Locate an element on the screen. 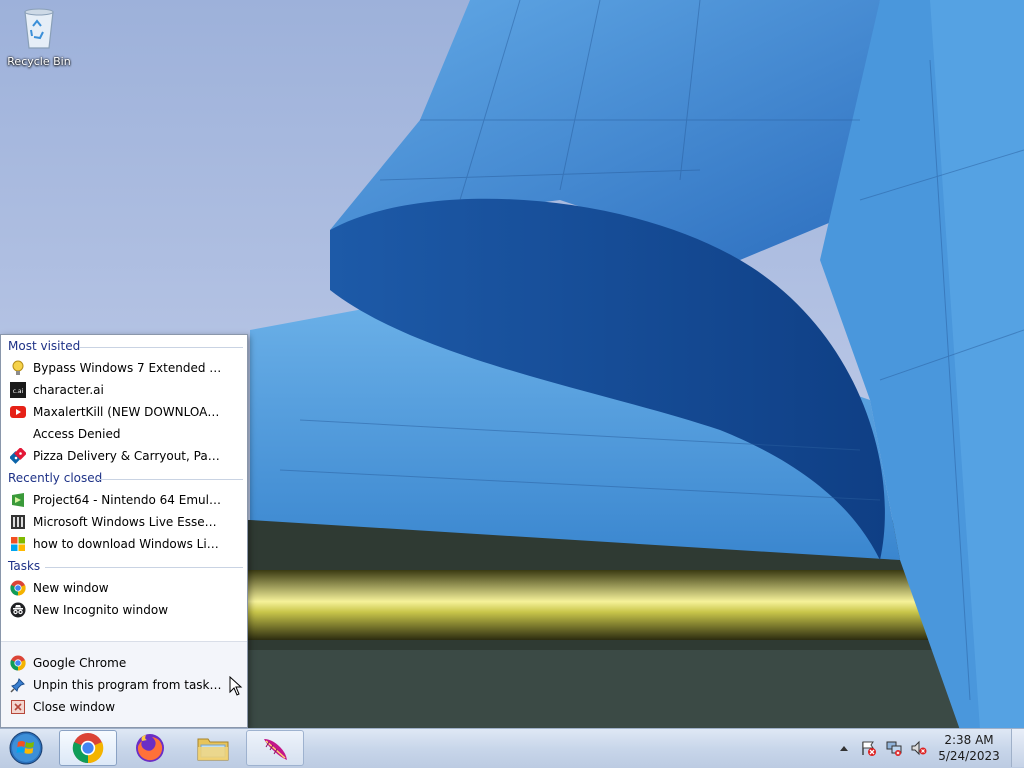  clock-date: 5/24/2023 is located at coordinates (969, 756).